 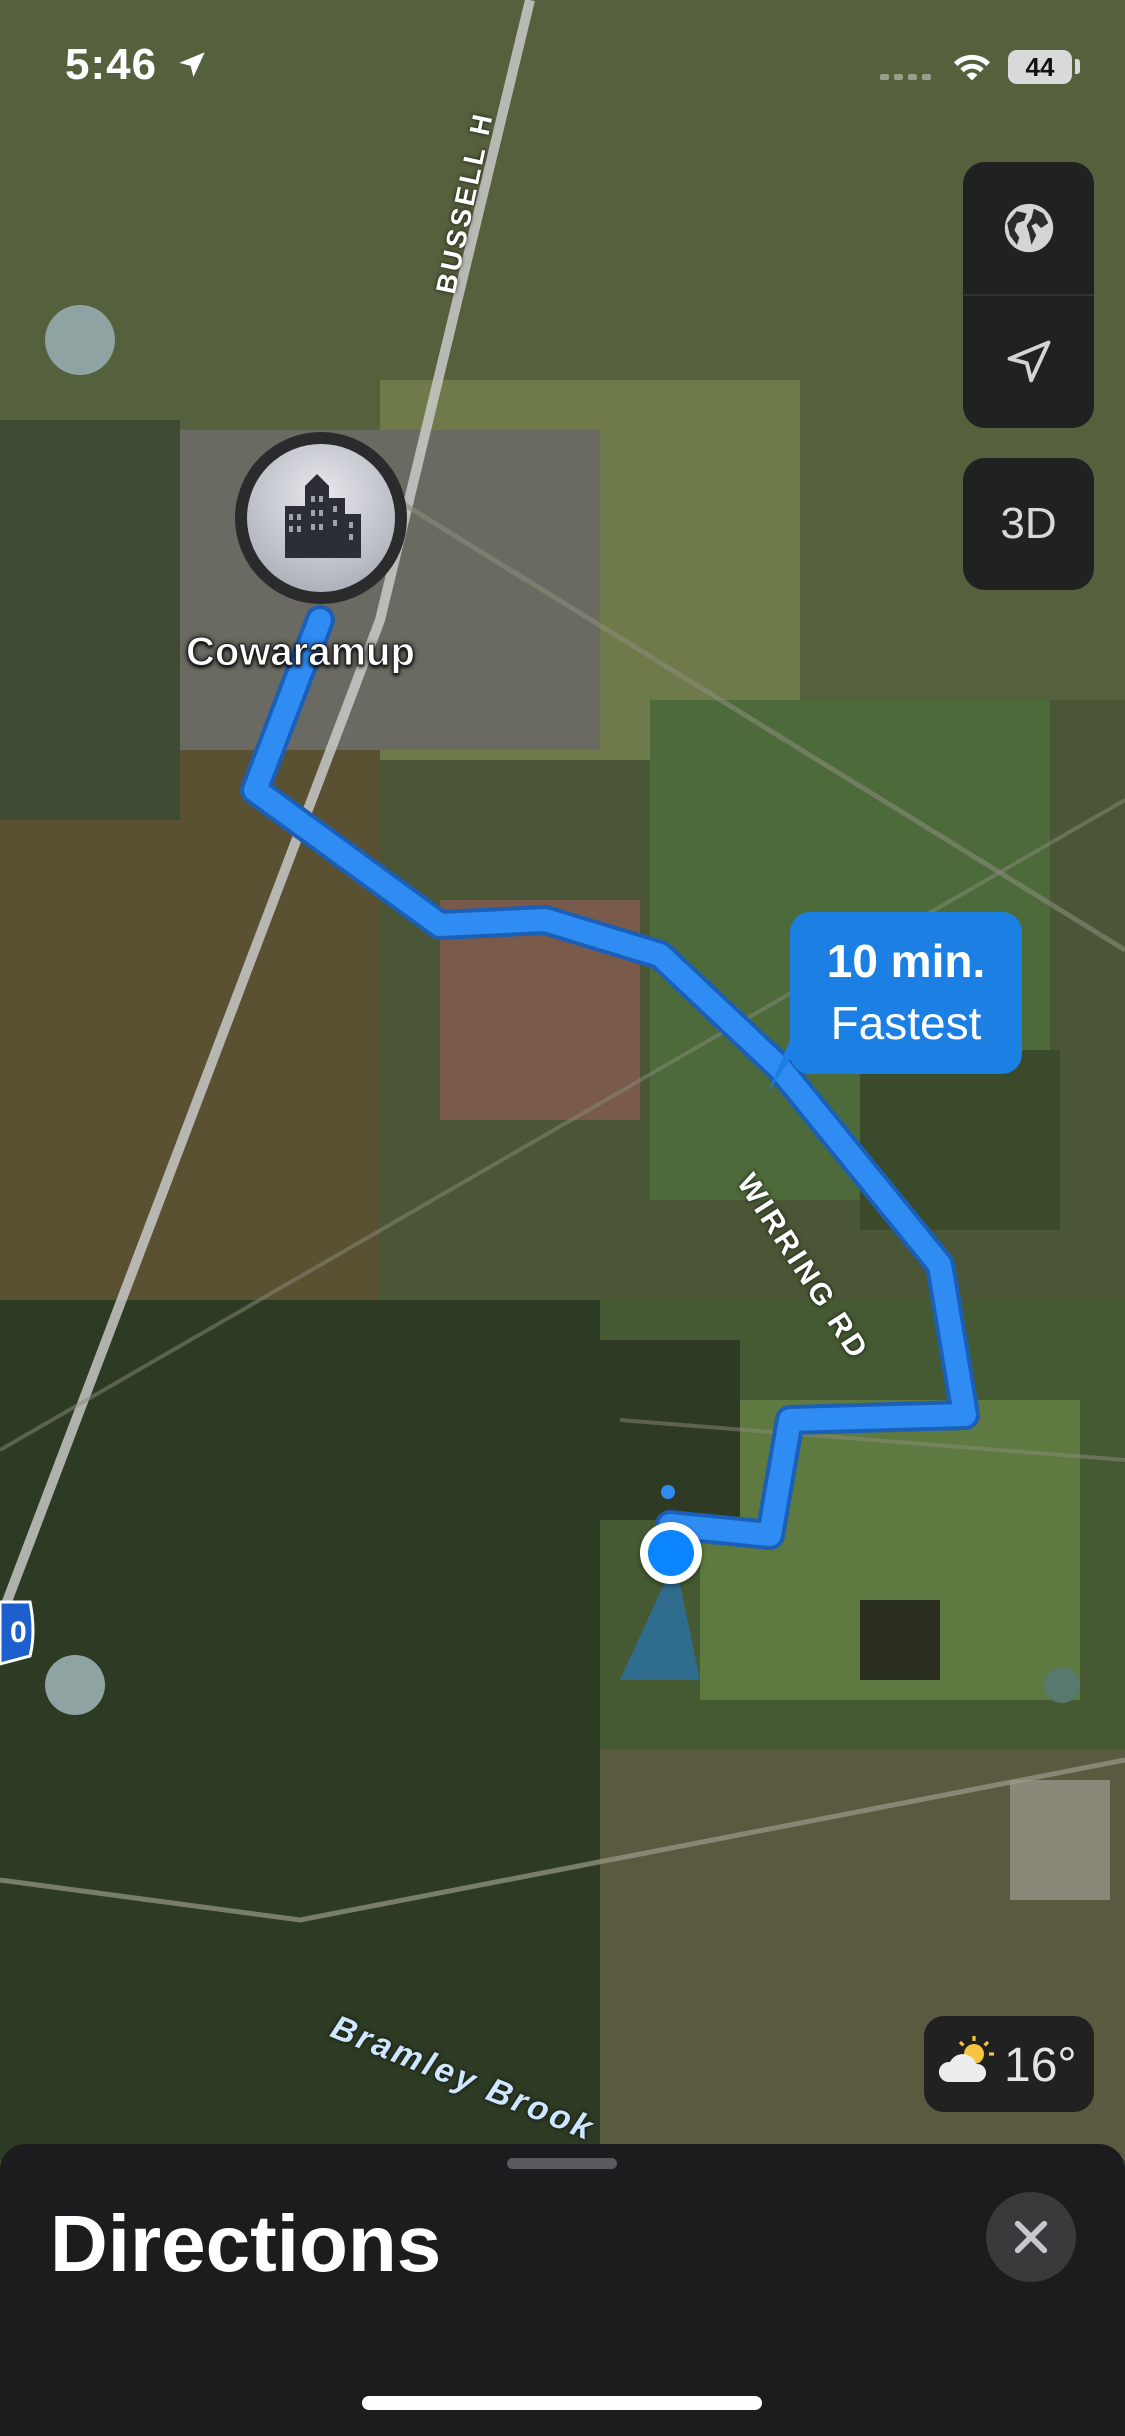 I want to click on status-bar: 5:46 44, so click(x=562, y=70).